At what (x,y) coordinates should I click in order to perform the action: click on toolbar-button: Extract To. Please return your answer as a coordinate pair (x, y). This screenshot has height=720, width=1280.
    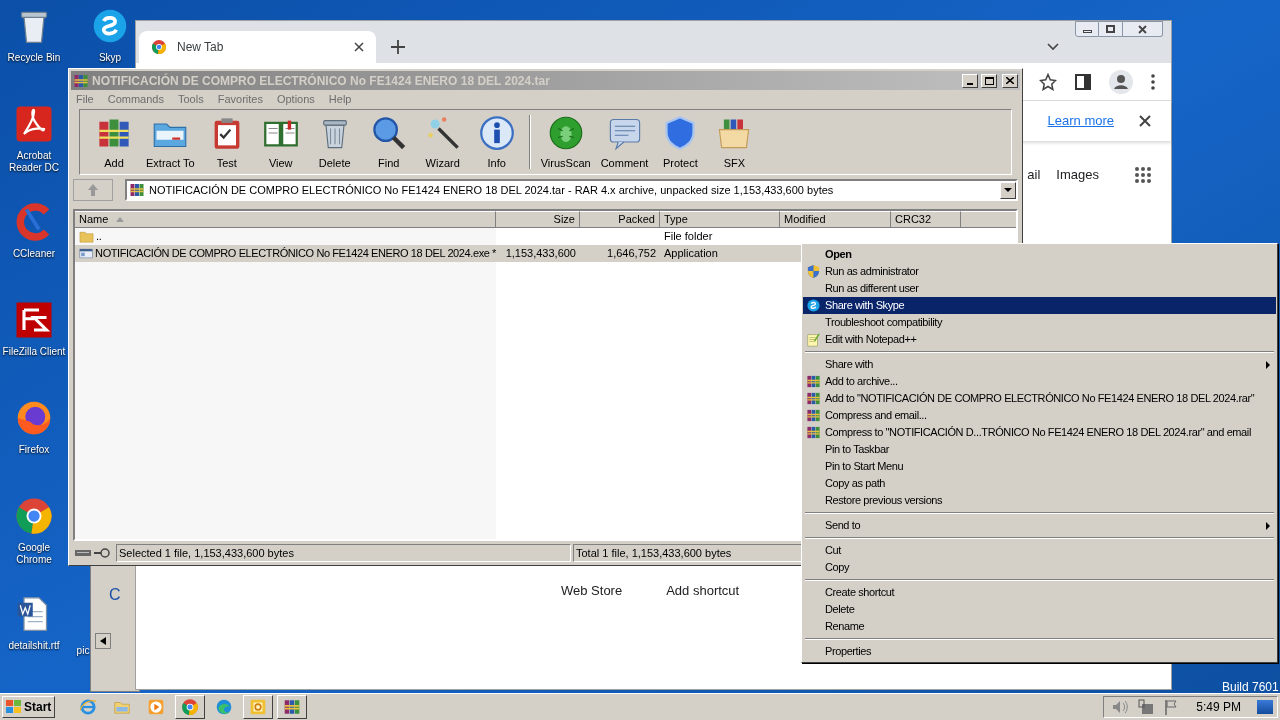
    Looking at the image, I should click on (170, 142).